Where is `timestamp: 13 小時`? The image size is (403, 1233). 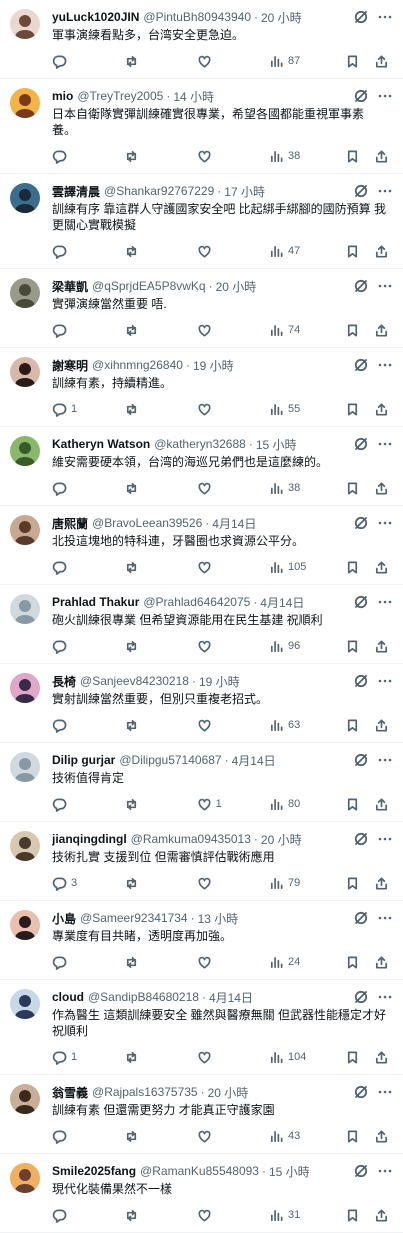 timestamp: 13 小時 is located at coordinates (218, 918).